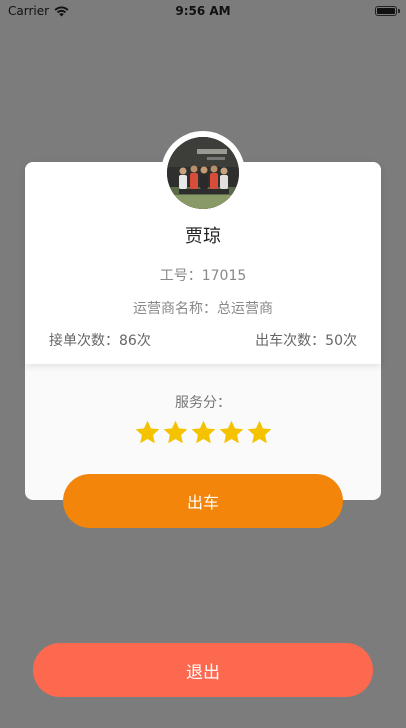 The height and width of the screenshot is (728, 406). Describe the element at coordinates (306, 341) in the screenshot. I see `trips-count: 出车次数：50次` at that location.